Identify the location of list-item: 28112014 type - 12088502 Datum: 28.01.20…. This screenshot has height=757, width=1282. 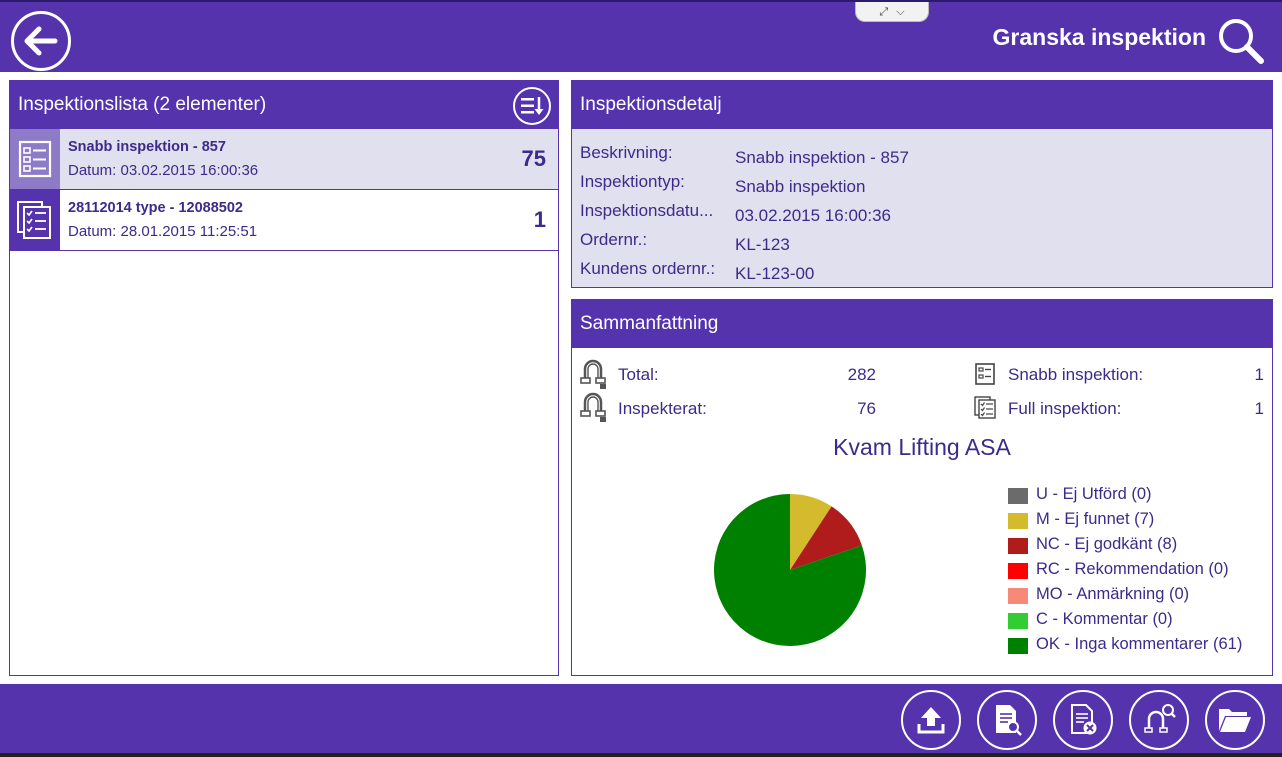
(284, 220).